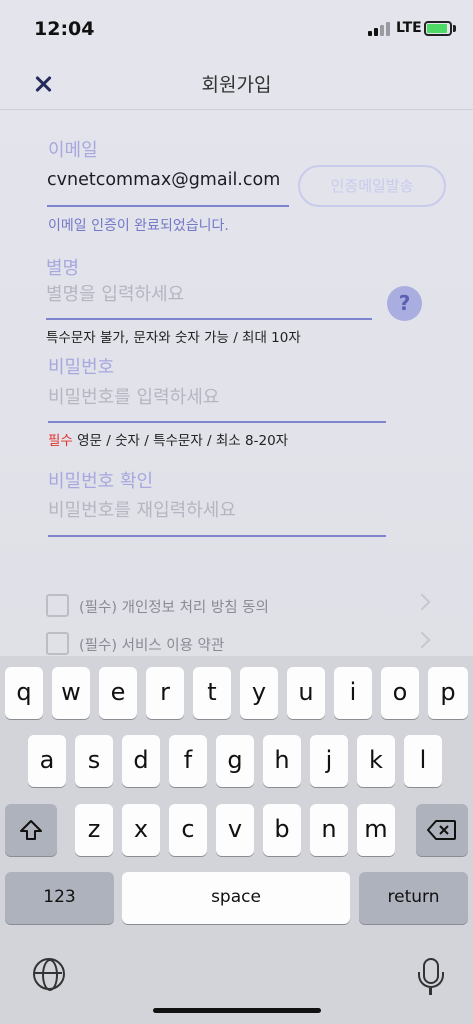 The height and width of the screenshot is (1024, 473). What do you see at coordinates (59, 898) in the screenshot?
I see `numbers-key: 123` at bounding box center [59, 898].